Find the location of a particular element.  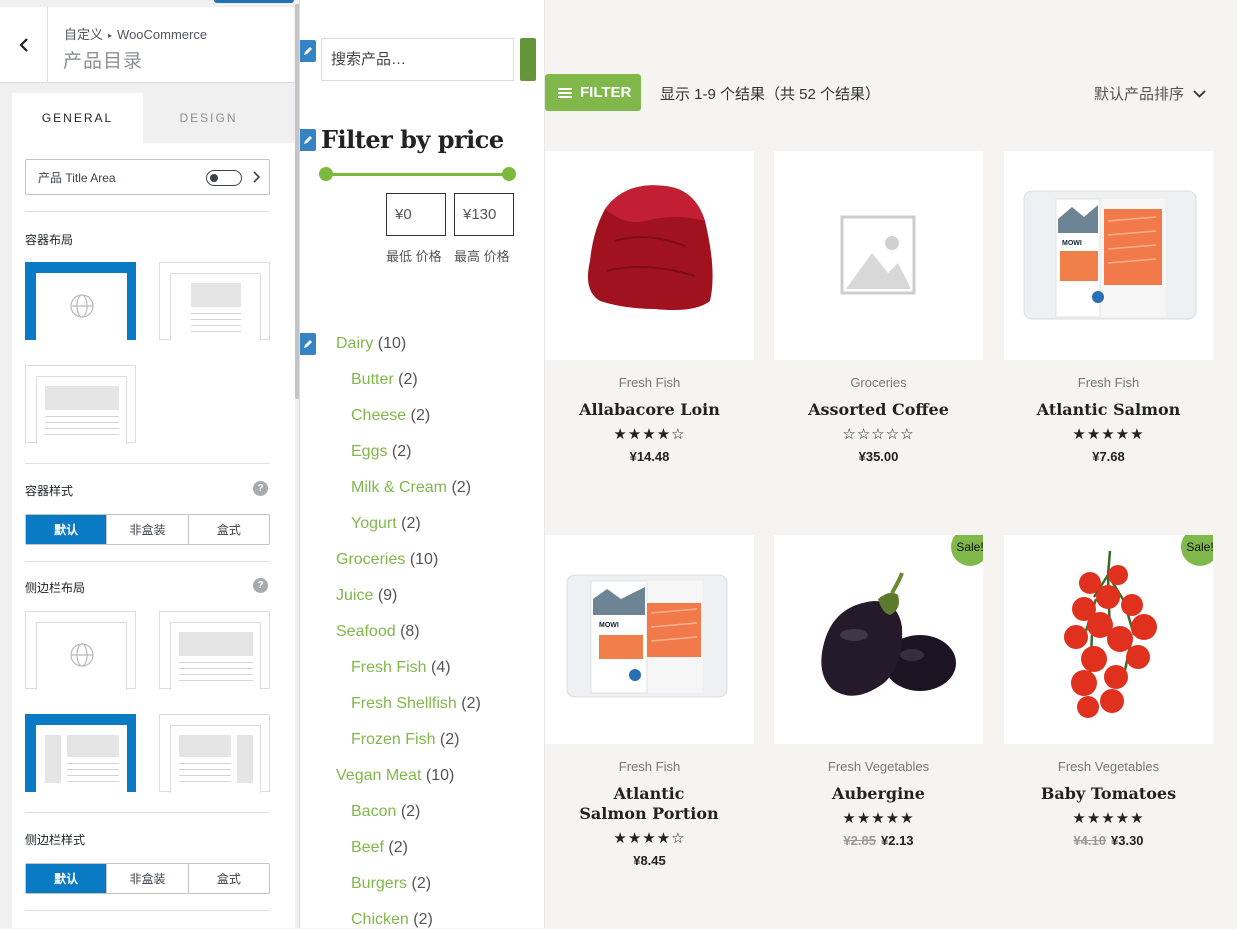

product-category: Fresh Vegetables is located at coordinates (878, 766).